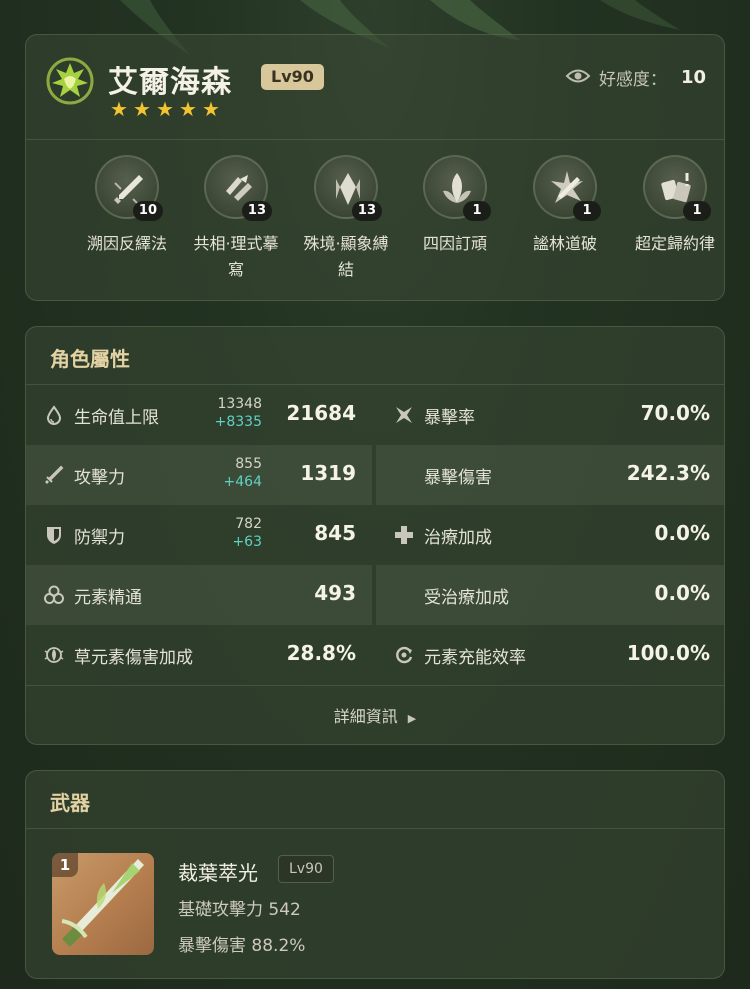 Image resolution: width=750 pixels, height=989 pixels. Describe the element at coordinates (199, 595) in the screenshot. I see `attribute-em: 元素精通 493` at that location.